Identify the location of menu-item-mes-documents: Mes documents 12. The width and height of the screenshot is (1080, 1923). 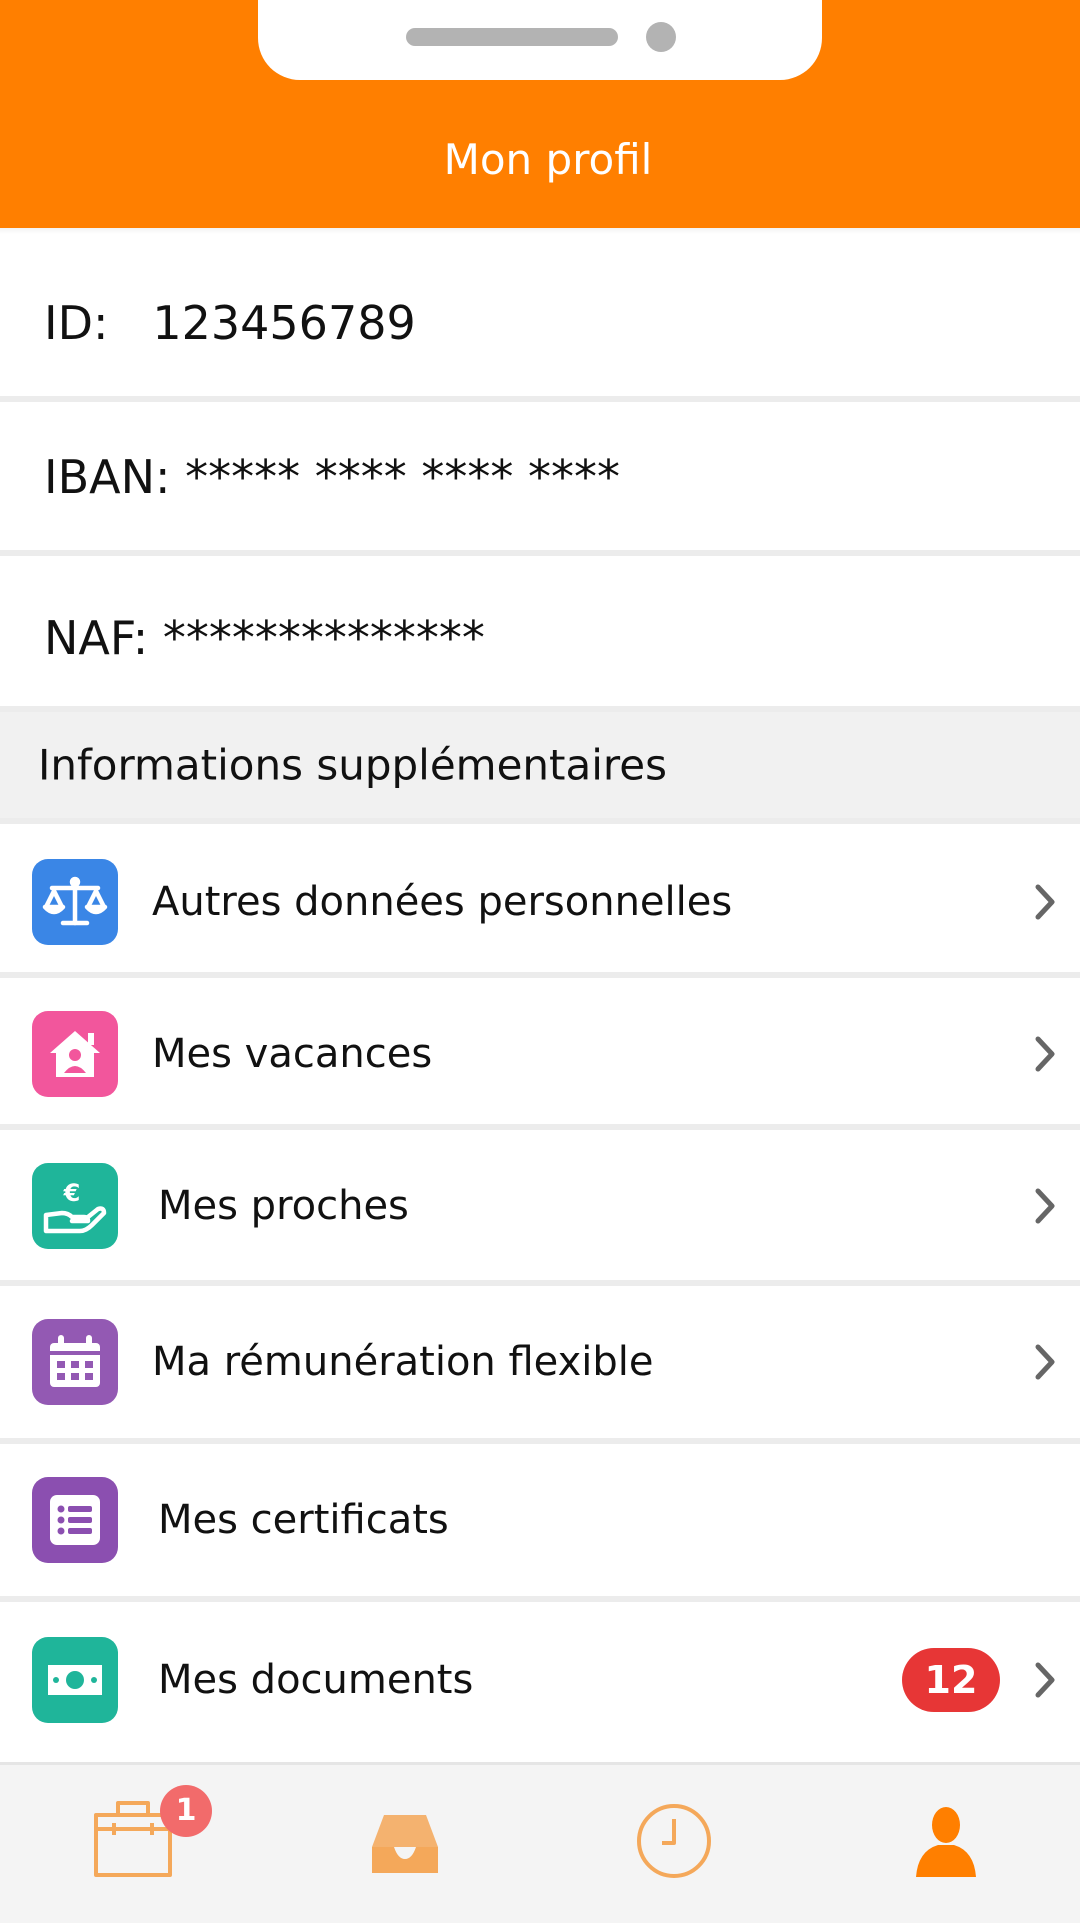
(540, 1680).